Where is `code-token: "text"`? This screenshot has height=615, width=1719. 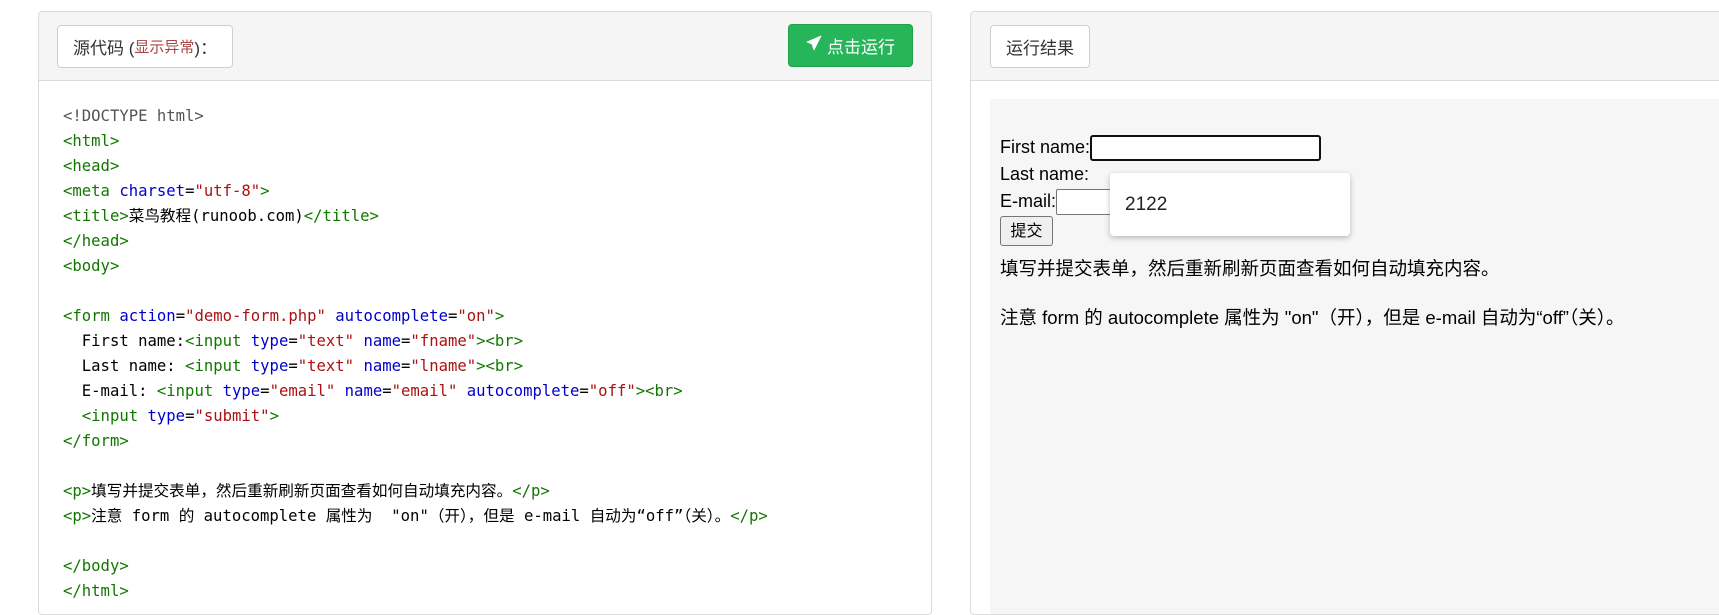 code-token: "text" is located at coordinates (326, 341).